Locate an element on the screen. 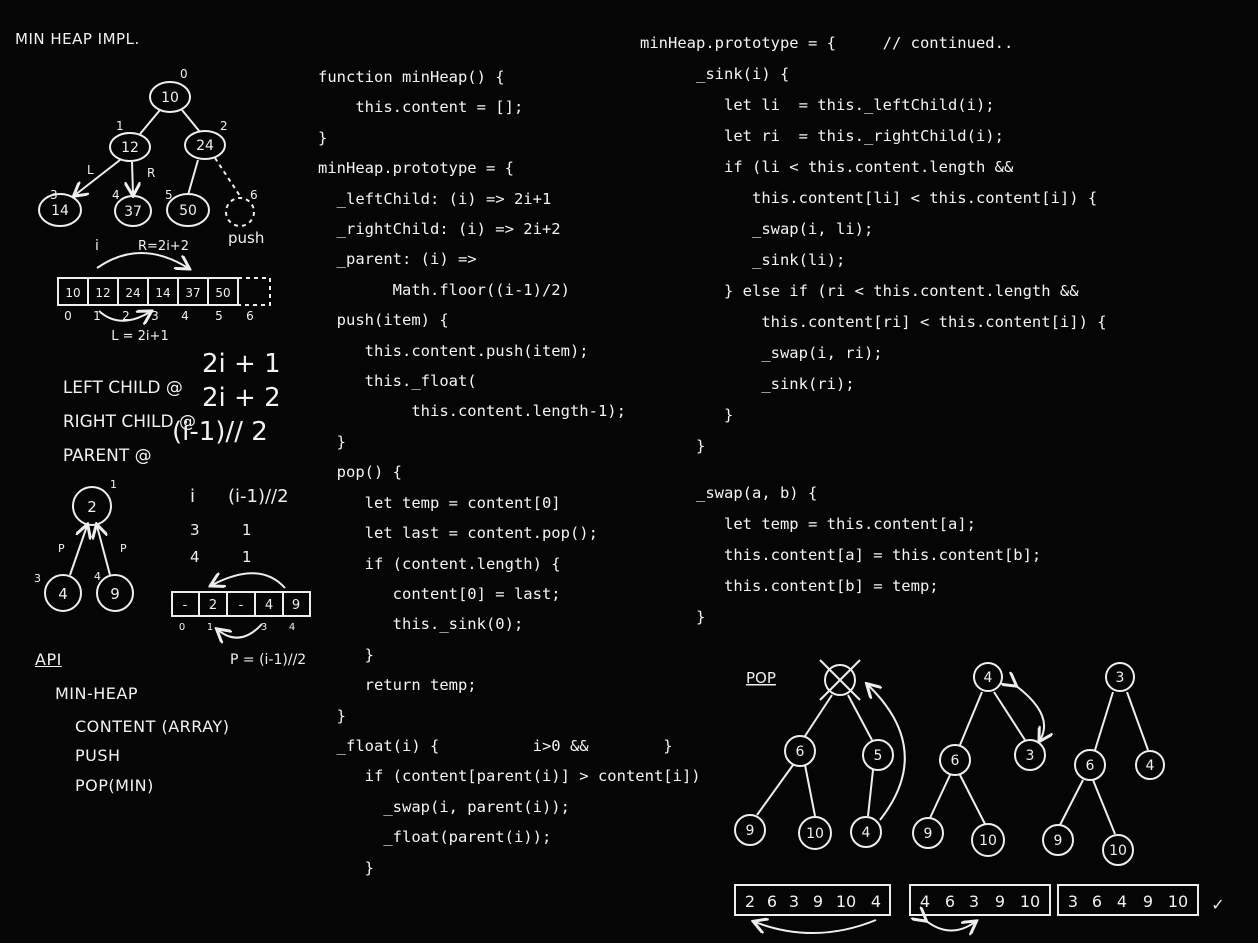  node-index: 1 is located at coordinates (120, 126).